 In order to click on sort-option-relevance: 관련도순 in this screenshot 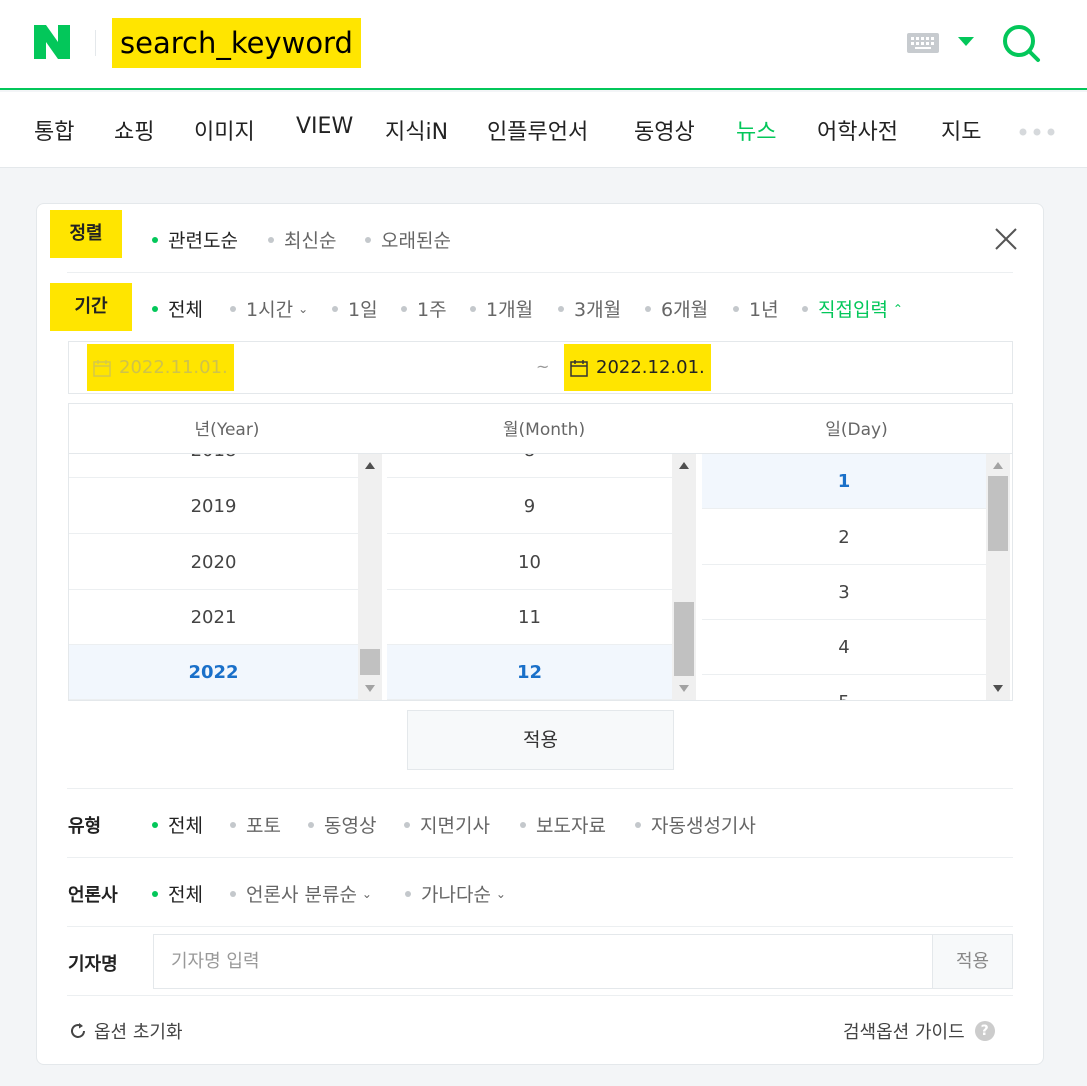, I will do `click(195, 239)`.